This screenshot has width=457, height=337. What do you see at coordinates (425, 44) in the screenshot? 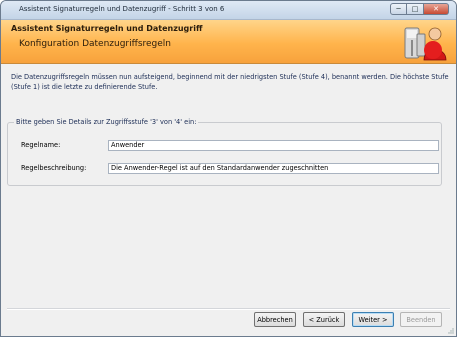
I see `keys-user-icon` at bounding box center [425, 44].